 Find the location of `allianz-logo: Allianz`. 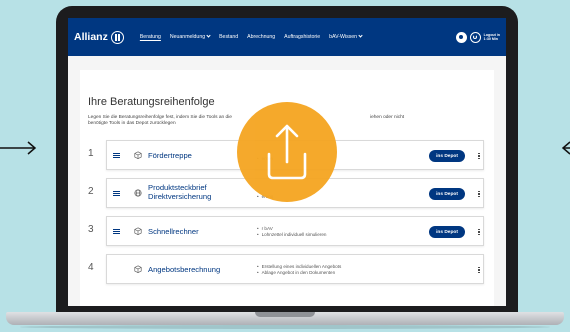

allianz-logo: Allianz is located at coordinates (99, 37).